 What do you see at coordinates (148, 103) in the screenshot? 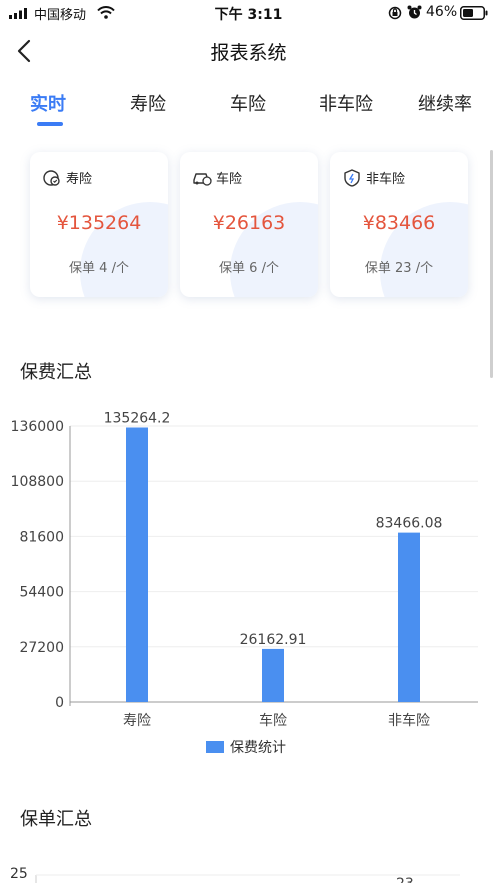
I see `tab-life-insurance: 寿险` at bounding box center [148, 103].